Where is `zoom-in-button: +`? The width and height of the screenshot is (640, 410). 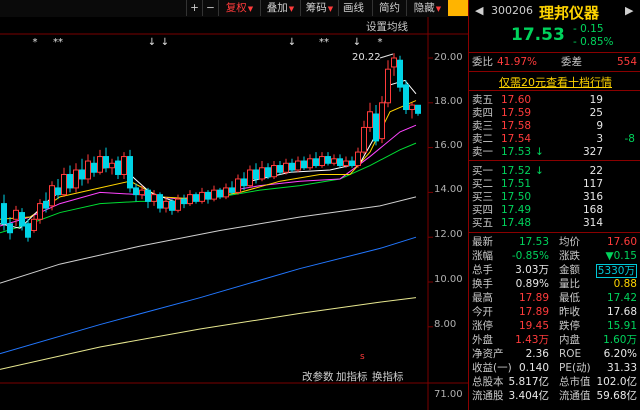 zoom-in-button: + is located at coordinates (194, 8).